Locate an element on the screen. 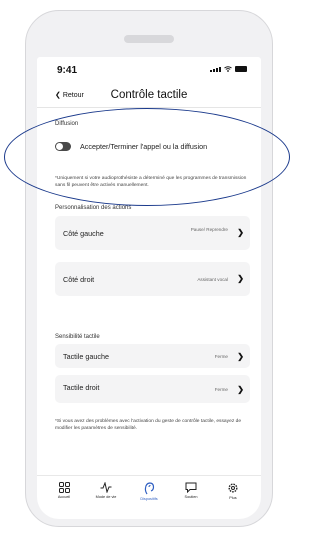 This screenshot has width=320, height=535. signal-icon is located at coordinates (215, 69).